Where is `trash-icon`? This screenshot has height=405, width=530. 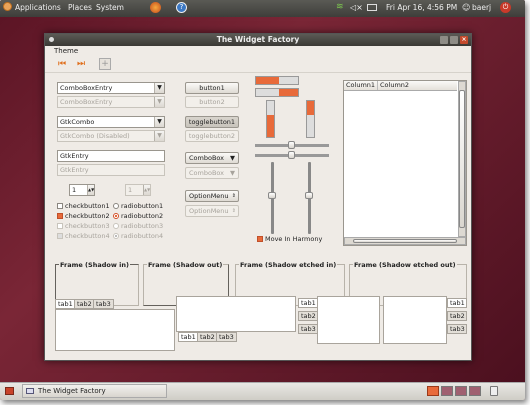
trash-icon is located at coordinates (494, 391).